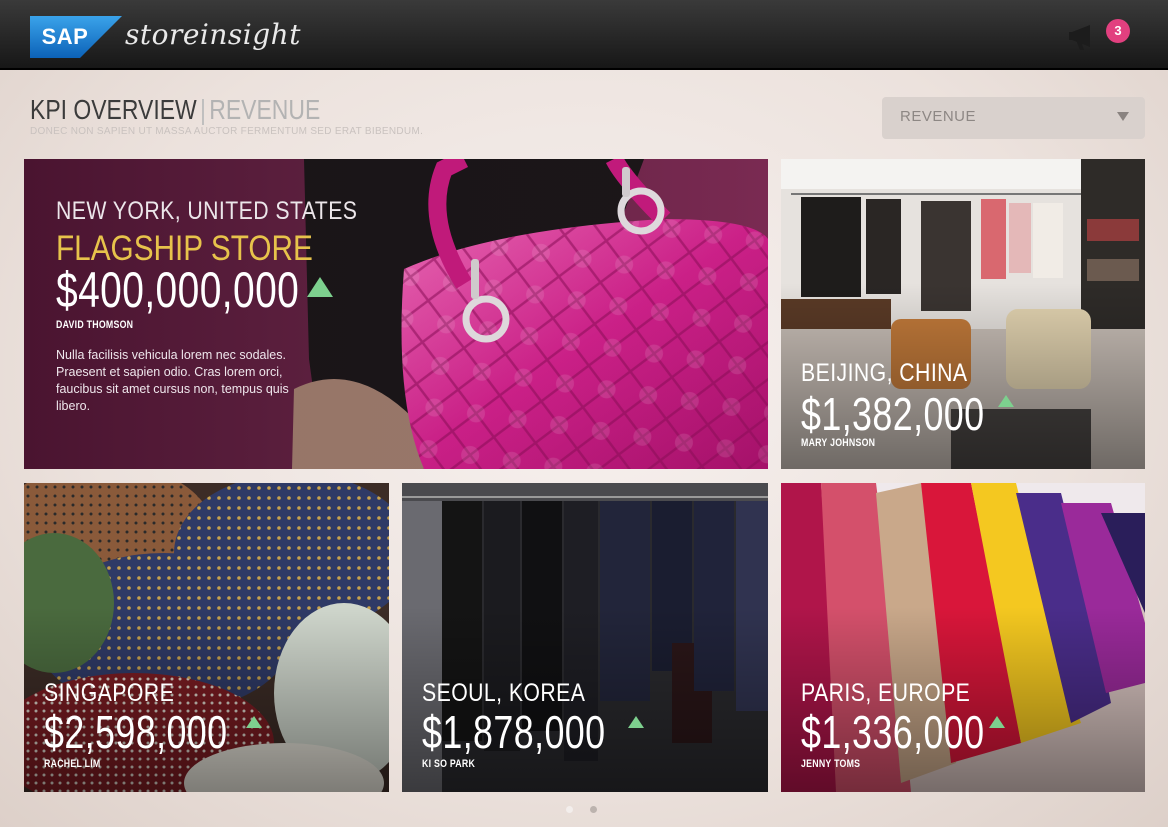 Image resolution: width=1168 pixels, height=827 pixels. I want to click on page-indicator, so click(586, 811).